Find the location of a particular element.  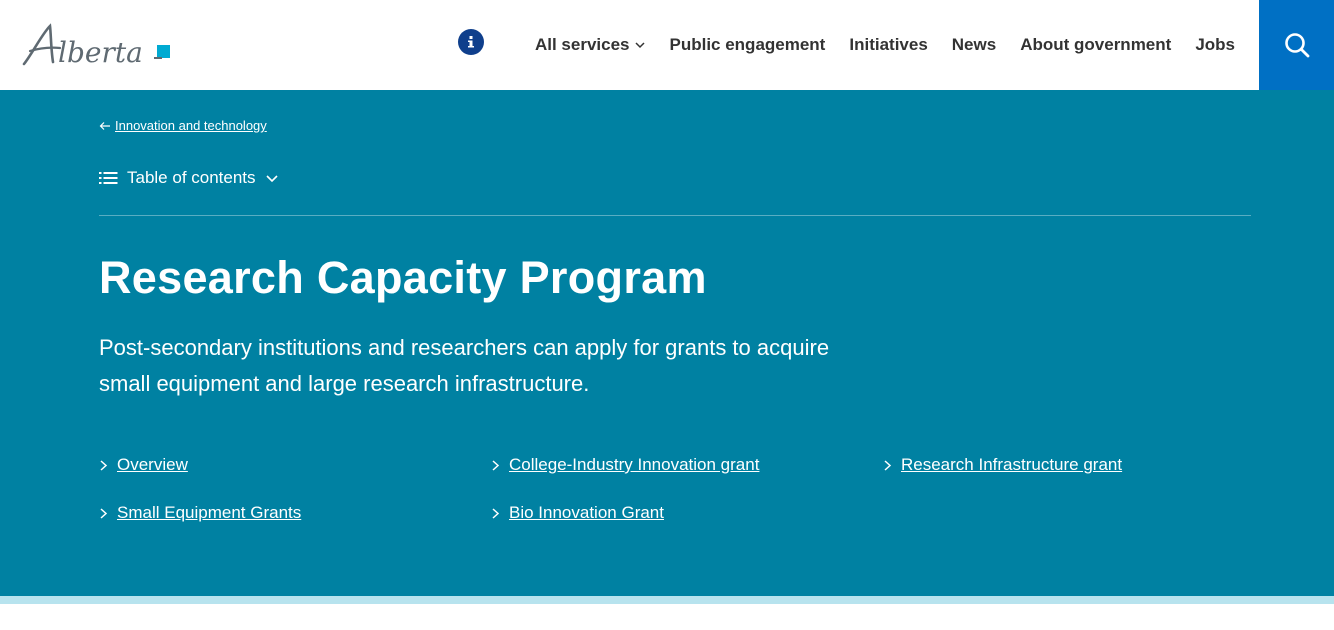

toc-label: Table of contents is located at coordinates (191, 177).